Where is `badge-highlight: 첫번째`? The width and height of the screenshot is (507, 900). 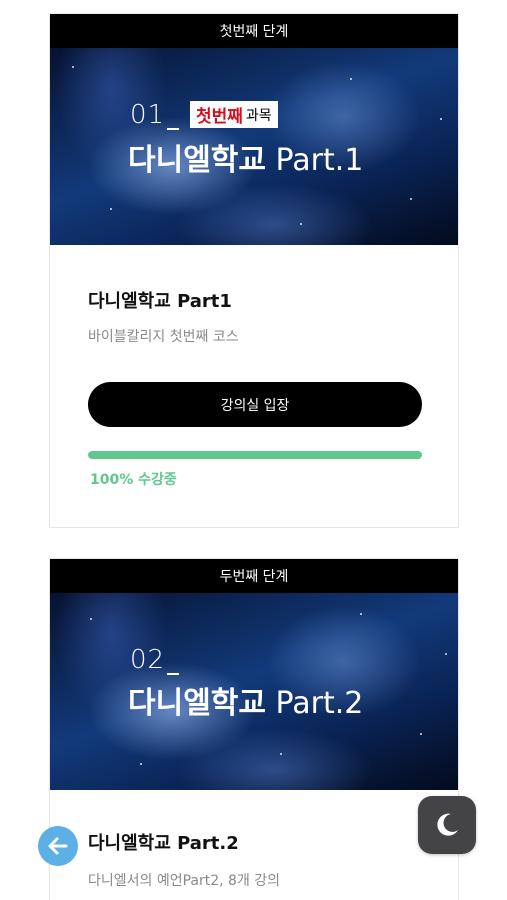 badge-highlight: 첫번째 is located at coordinates (219, 117).